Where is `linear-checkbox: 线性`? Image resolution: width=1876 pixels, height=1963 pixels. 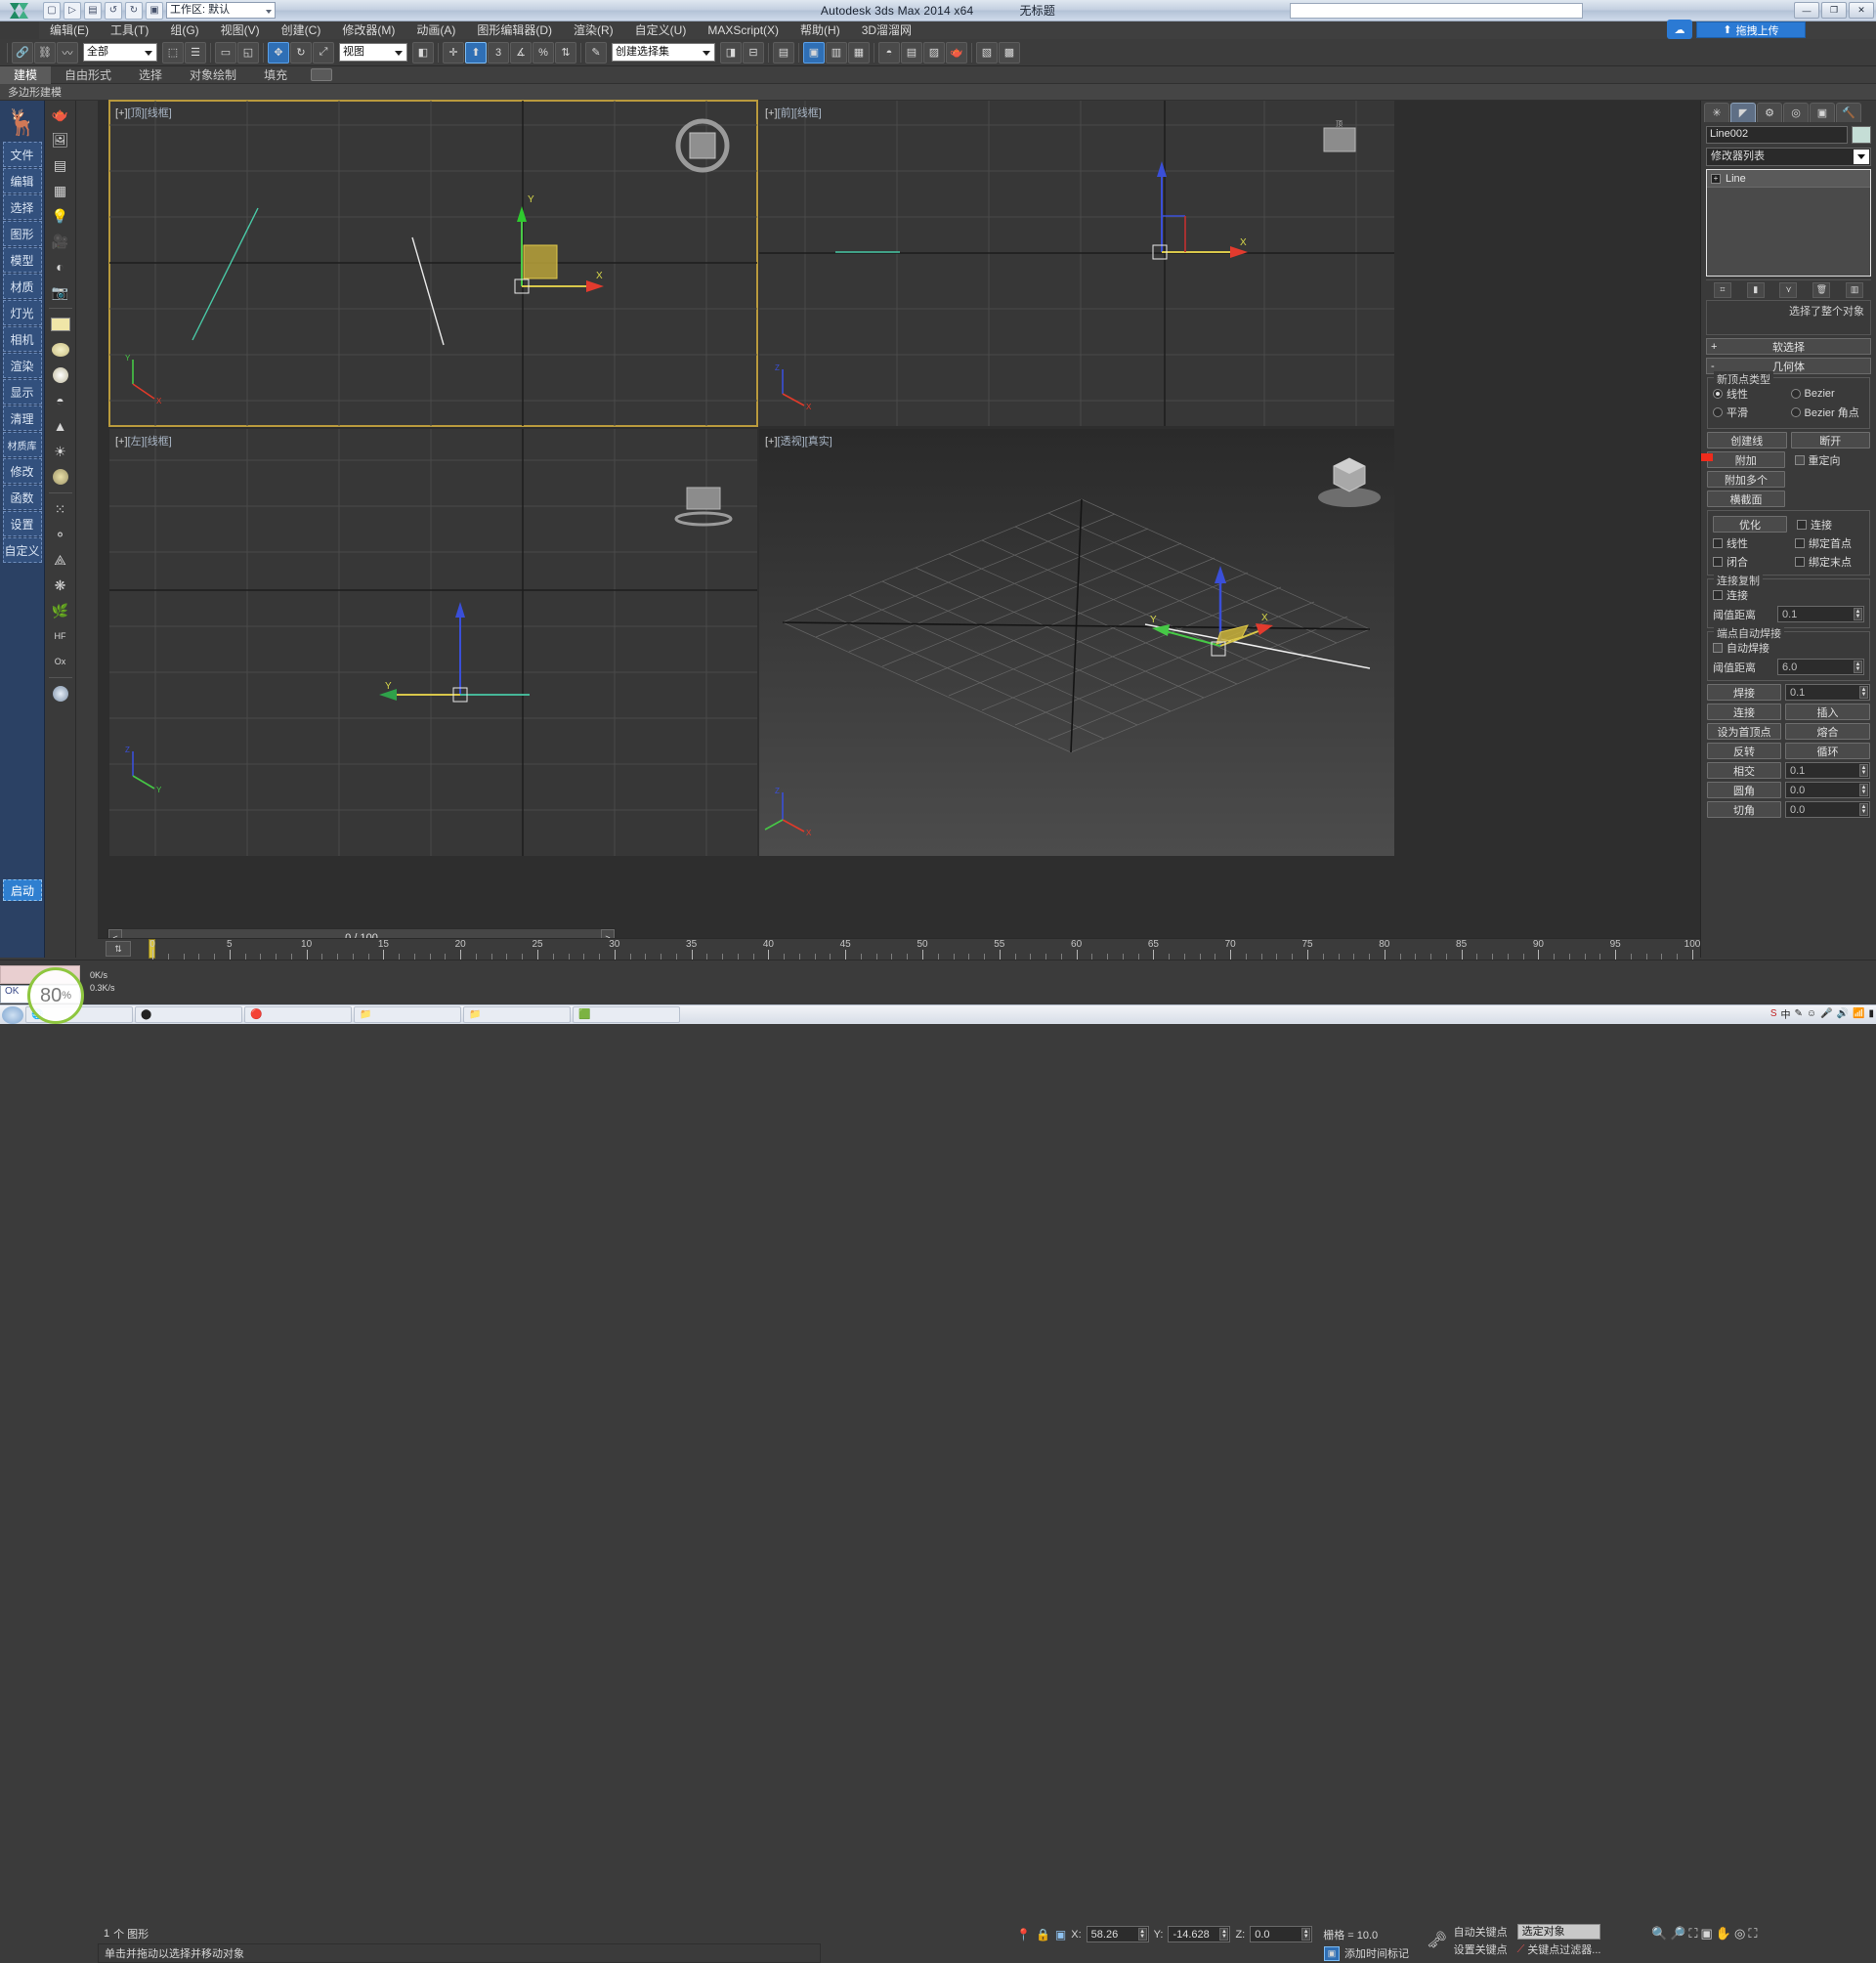
linear-checkbox: 线性 is located at coordinates (1752, 543).